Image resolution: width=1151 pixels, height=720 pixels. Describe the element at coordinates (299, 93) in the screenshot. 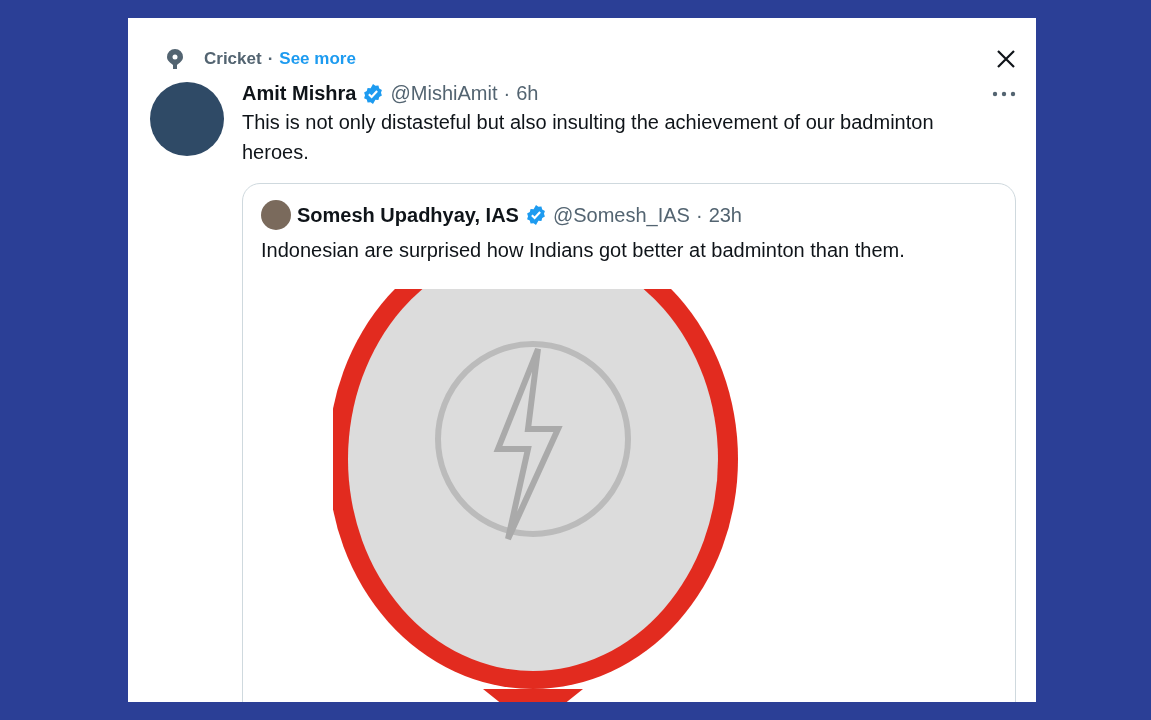

I see `author-name: Amit Mishra` at that location.